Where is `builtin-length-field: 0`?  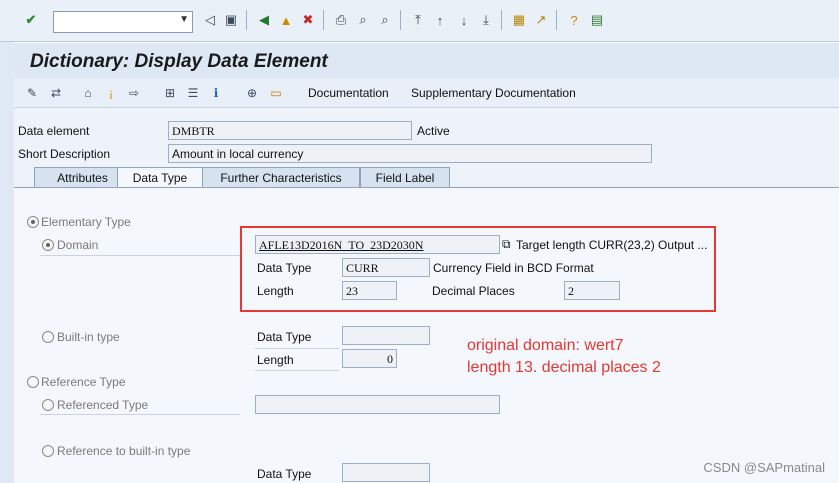
builtin-length-field: 0 is located at coordinates (369, 358).